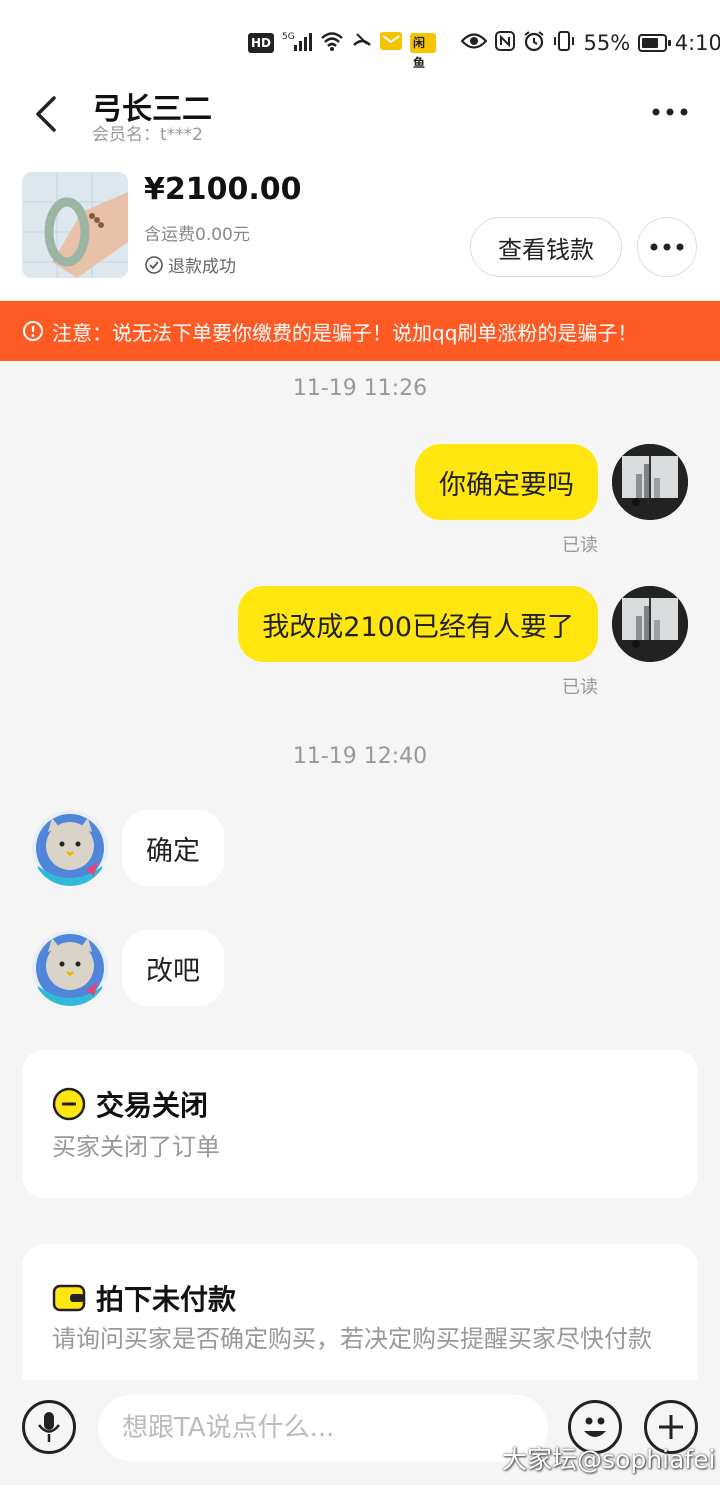 This screenshot has width=720, height=1485. I want to click on shipping-fee: 含运费0.00元, so click(197, 235).